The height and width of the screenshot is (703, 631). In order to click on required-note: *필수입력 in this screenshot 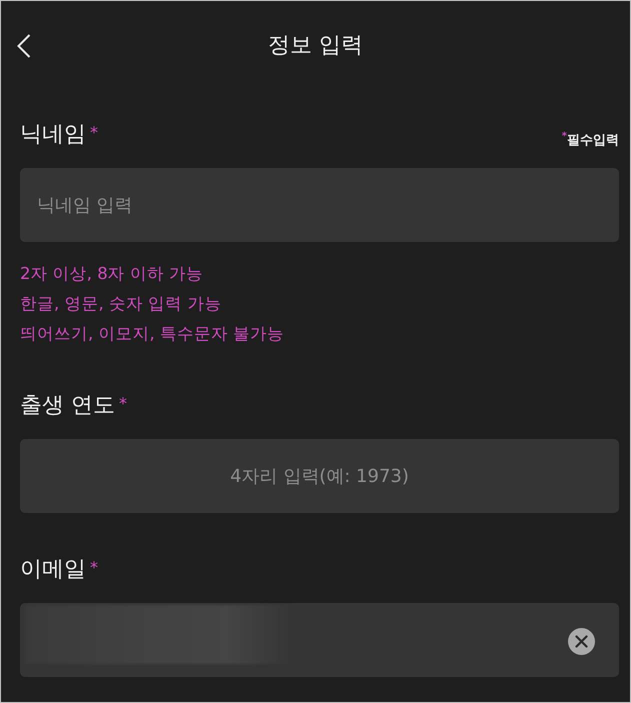, I will do `click(590, 140)`.